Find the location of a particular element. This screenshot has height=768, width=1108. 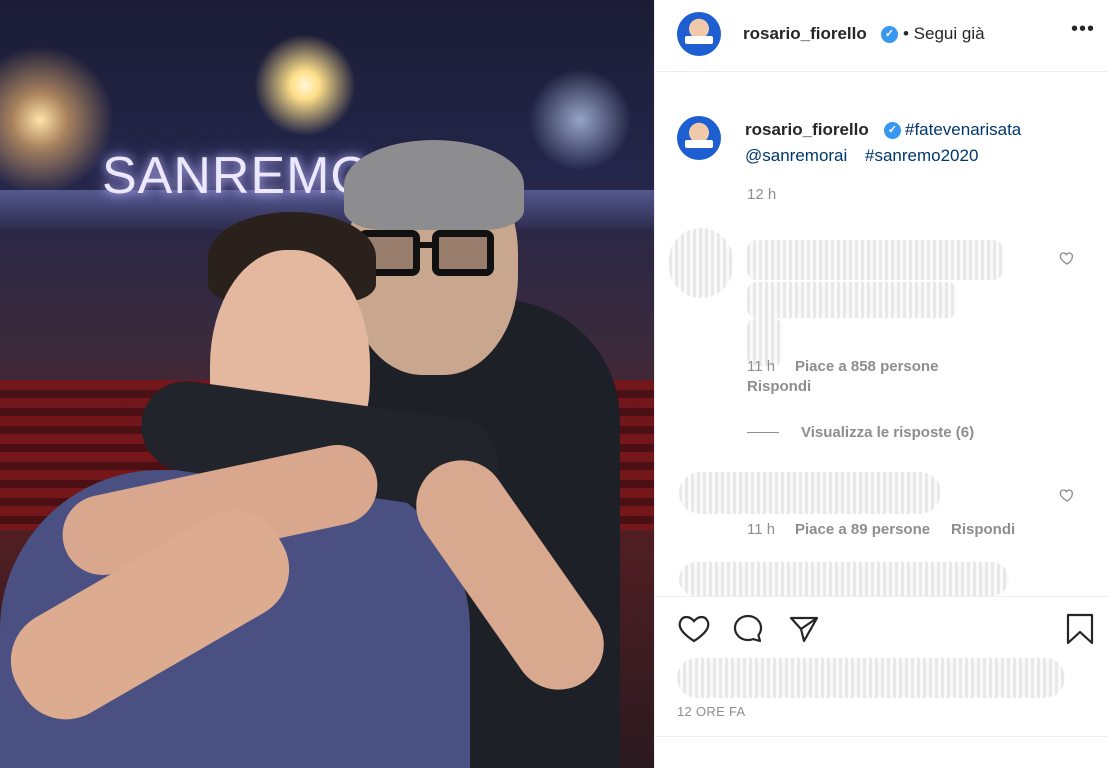

caption-username: rosario_fiorello is located at coordinates (807, 130).